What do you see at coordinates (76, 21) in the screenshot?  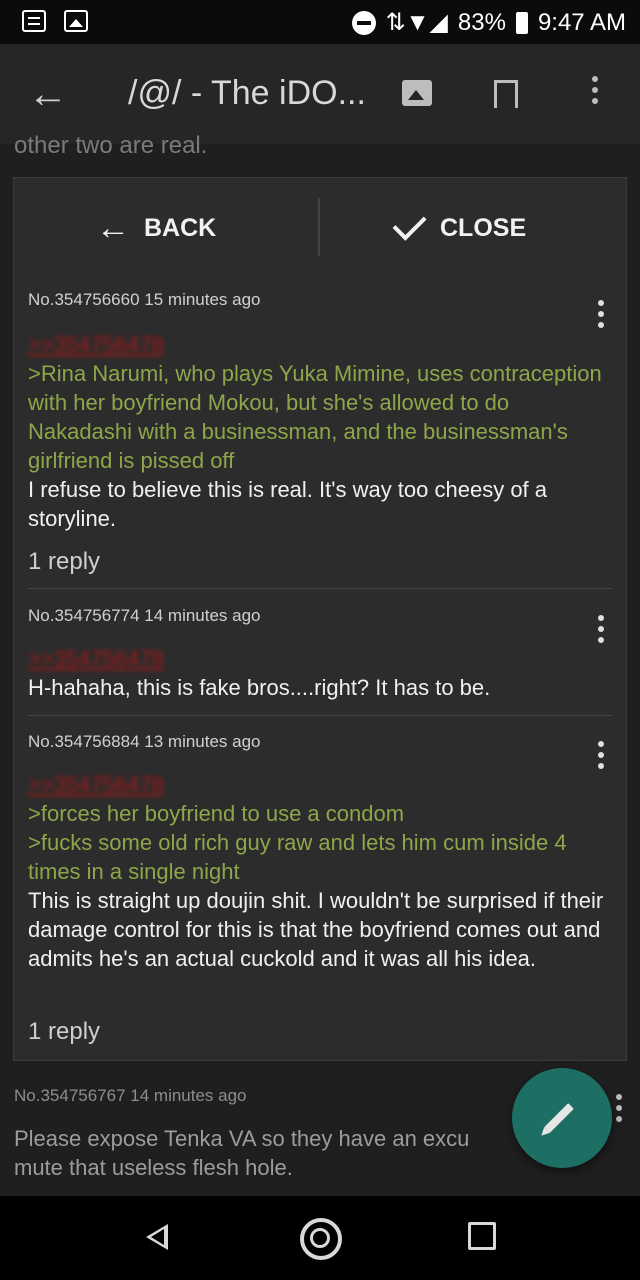 I see `image-notification-icon` at bounding box center [76, 21].